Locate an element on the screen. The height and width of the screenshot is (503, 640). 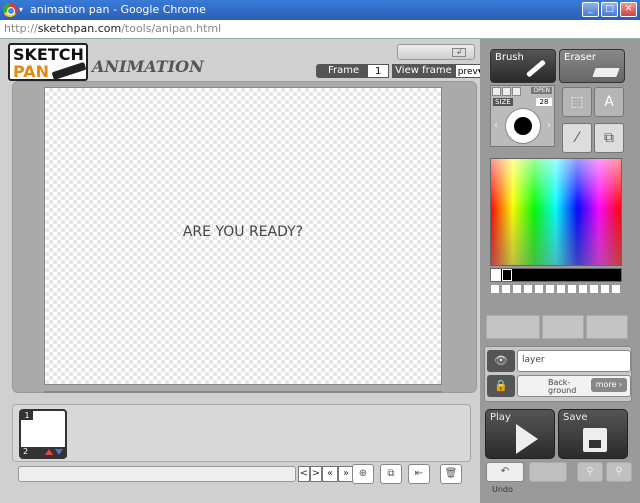
size-value: 28 is located at coordinates (544, 102).